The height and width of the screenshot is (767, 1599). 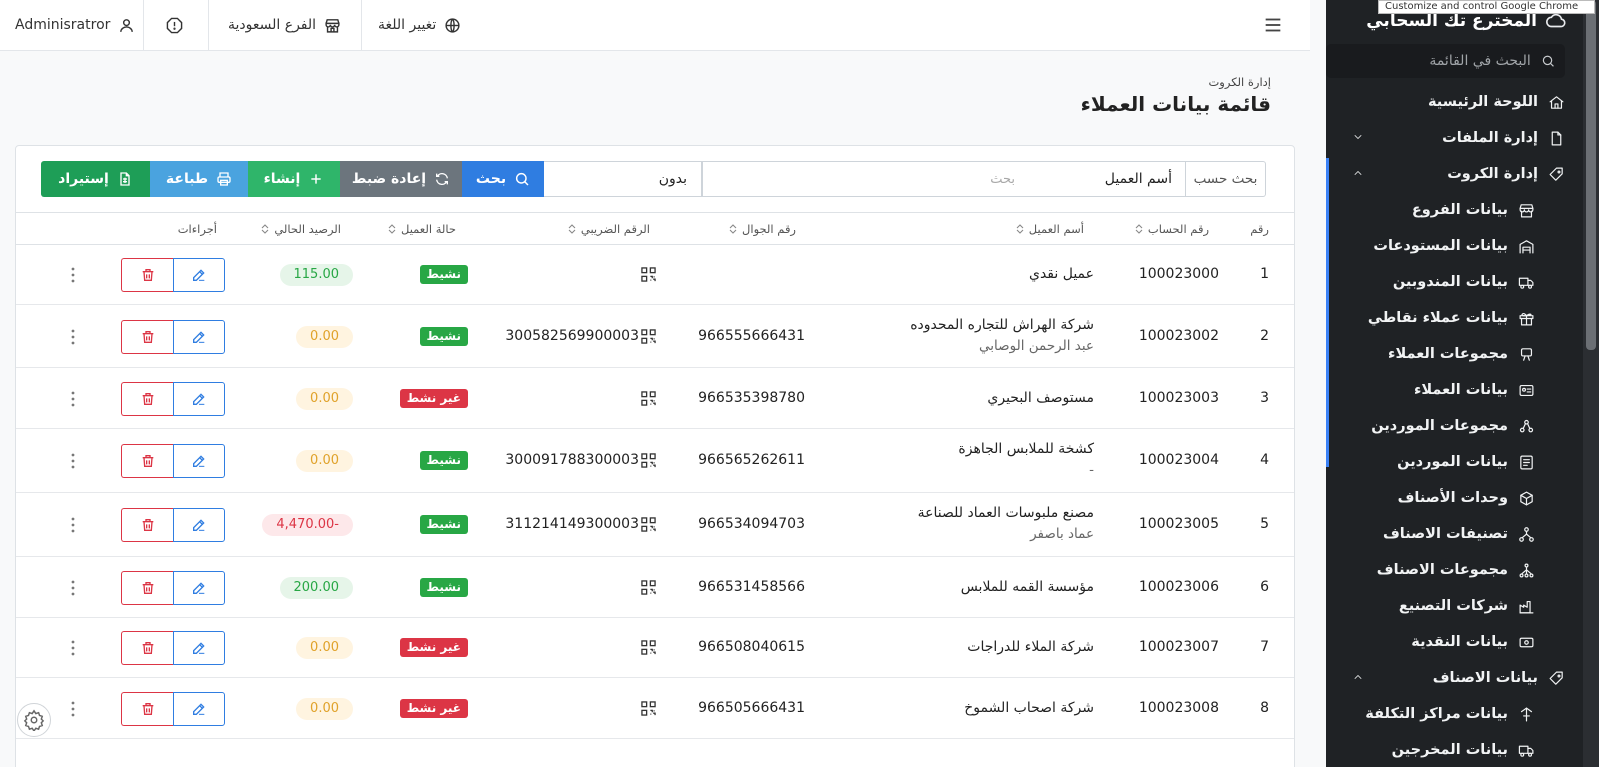 I want to click on sidebar-item: مجموعات الاصناف, so click(x=1454, y=570).